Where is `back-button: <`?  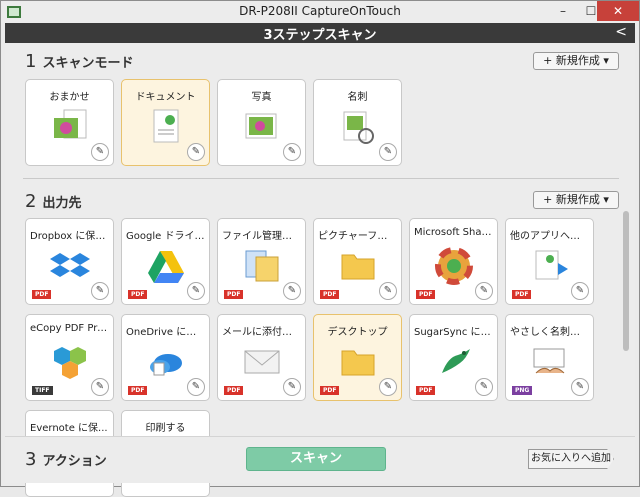 back-button: < is located at coordinates (621, 32).